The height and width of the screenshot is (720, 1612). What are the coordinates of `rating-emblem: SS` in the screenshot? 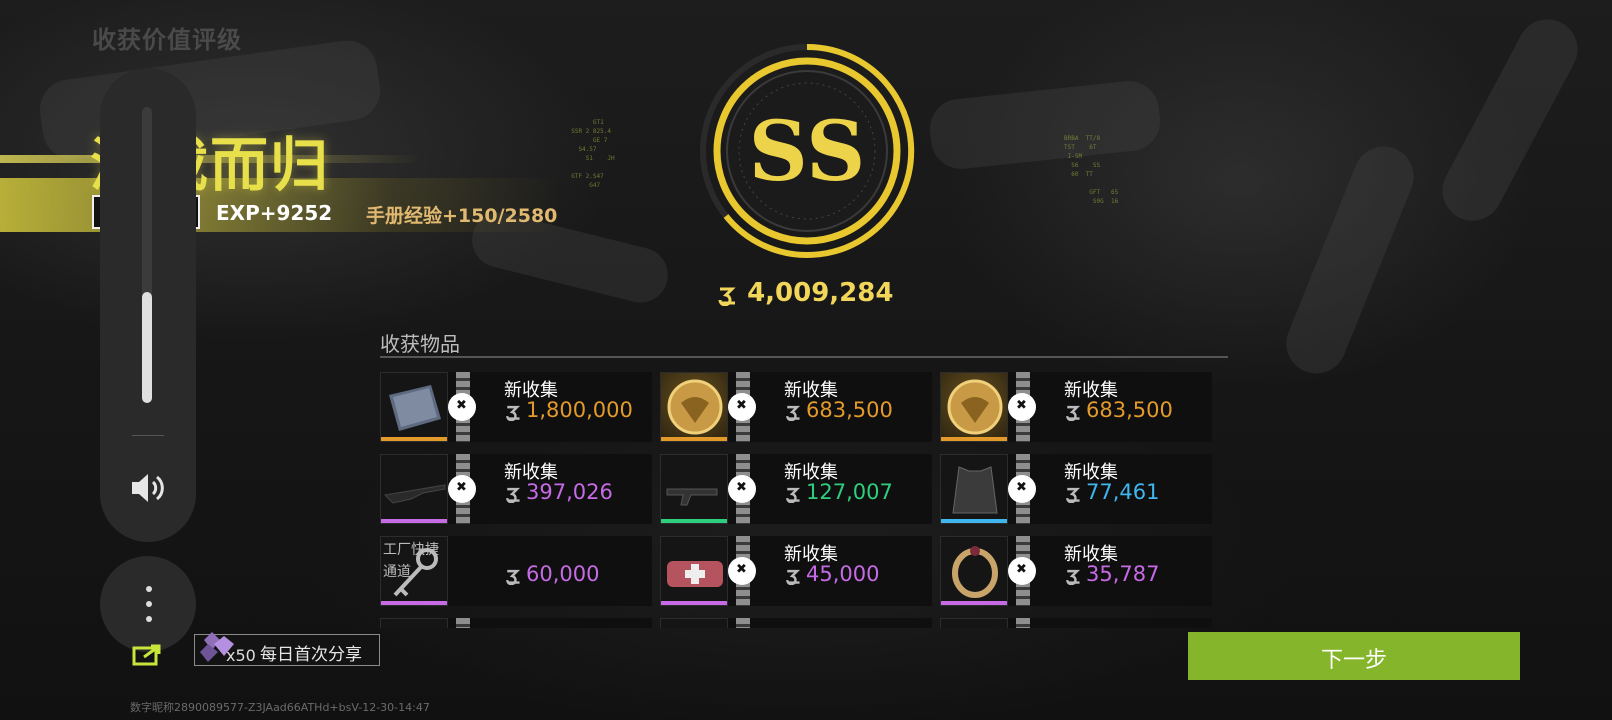 It's located at (807, 151).